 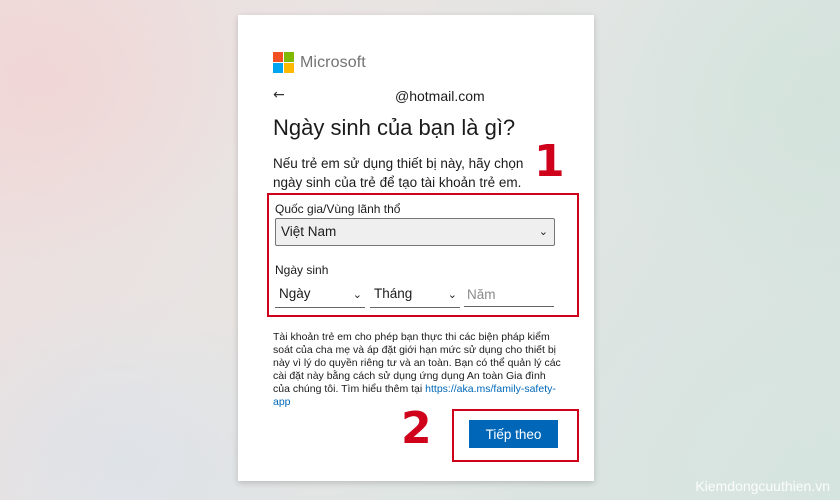 I want to click on annotation-number-2: 2, so click(x=416, y=428).